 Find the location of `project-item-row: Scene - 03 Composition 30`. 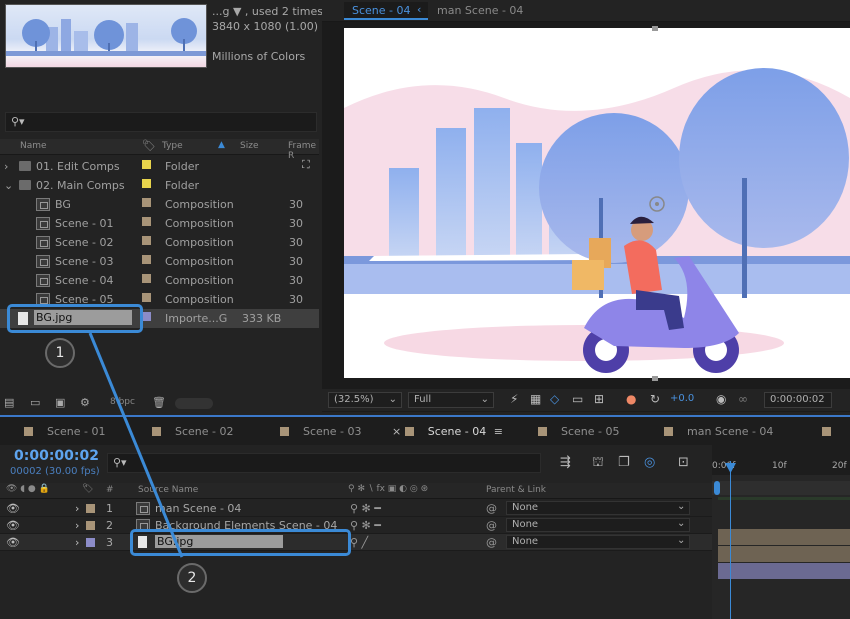

project-item-row: Scene - 03 Composition 30 is located at coordinates (159, 261).